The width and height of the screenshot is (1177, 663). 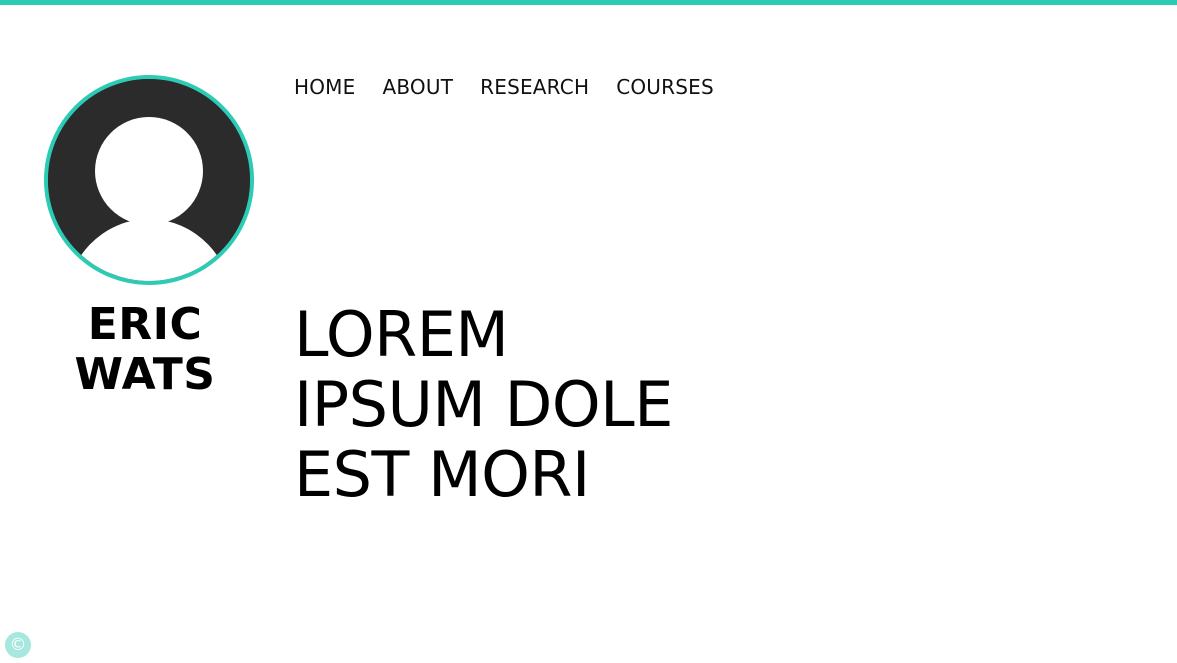 I want to click on author-name-line1: ERIC, so click(x=145, y=324).